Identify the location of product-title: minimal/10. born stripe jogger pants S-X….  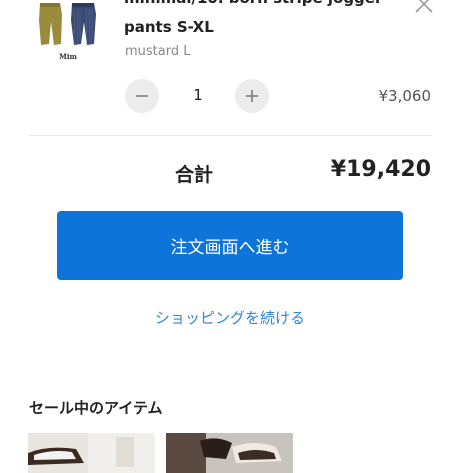
(266, 21).